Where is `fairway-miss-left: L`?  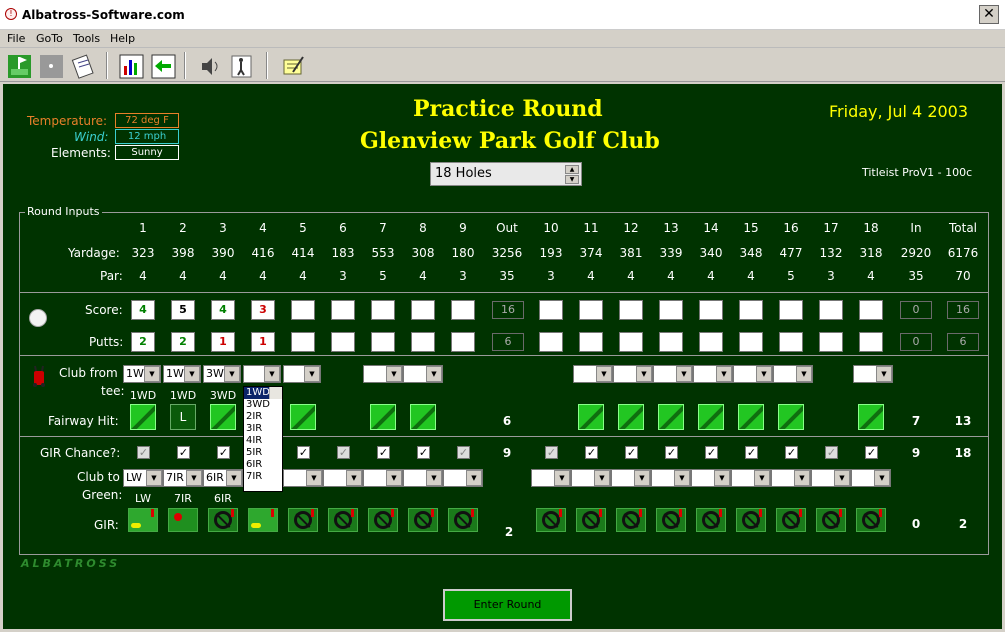 fairway-miss-left: L is located at coordinates (183, 417).